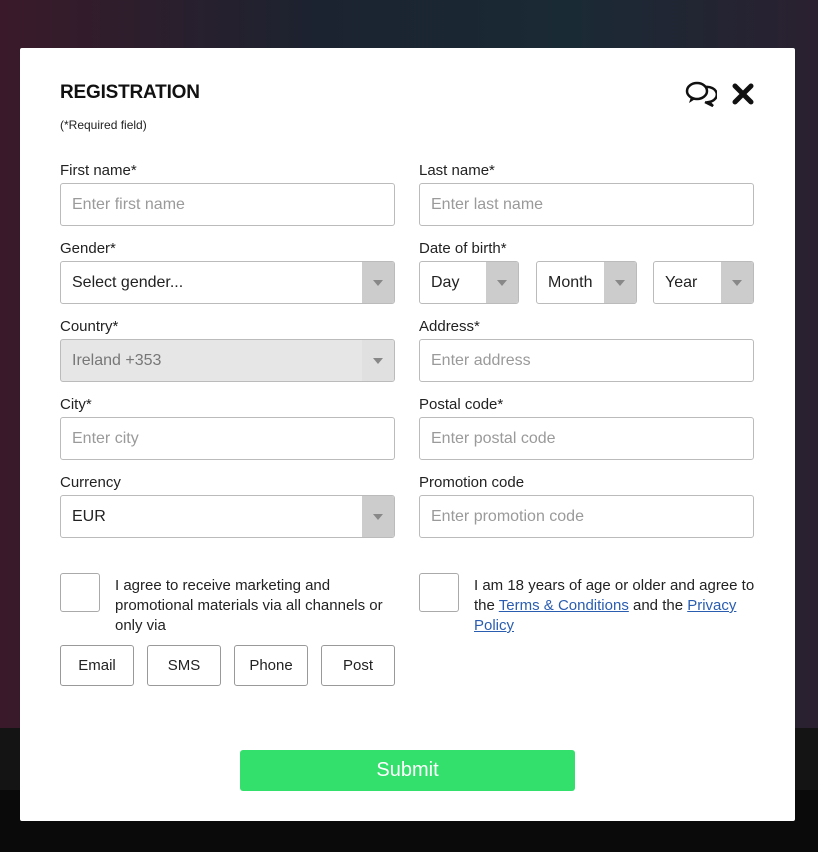  Describe the element at coordinates (702, 96) in the screenshot. I see `chat-bubbles-icon` at that location.